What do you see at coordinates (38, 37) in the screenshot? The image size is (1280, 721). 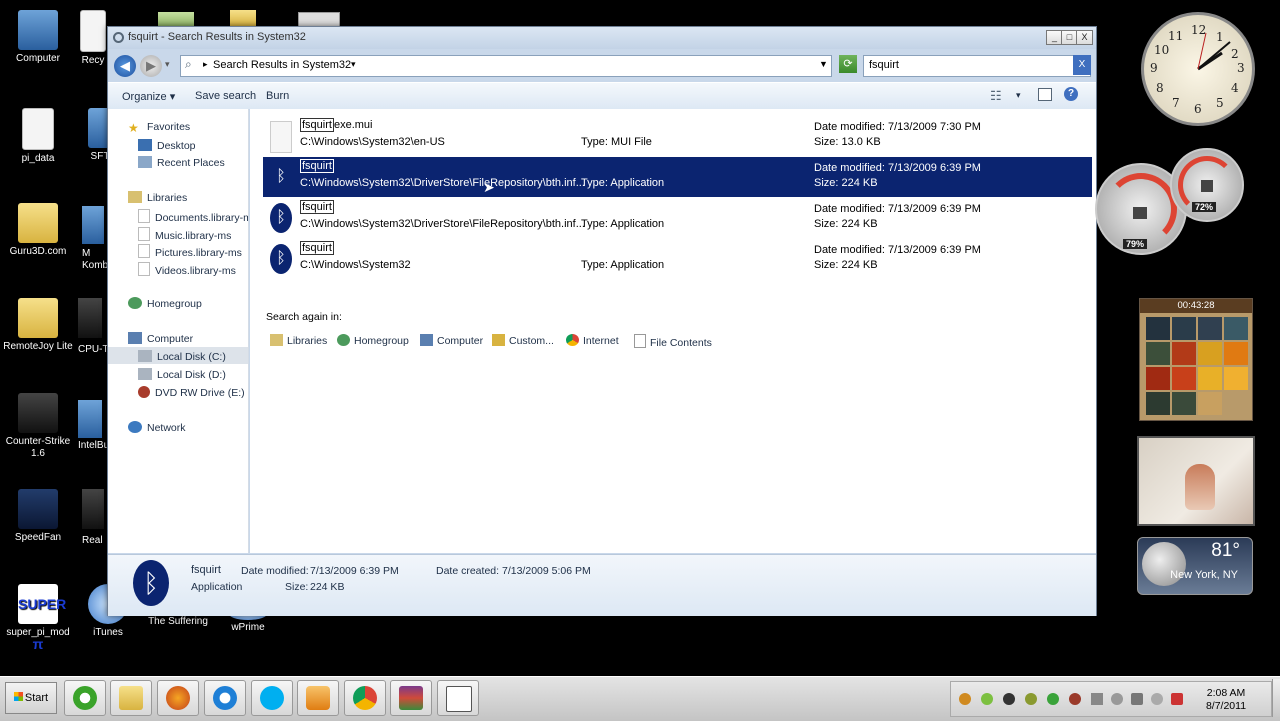 I see `desktop-icon-computer: Computer` at bounding box center [38, 37].